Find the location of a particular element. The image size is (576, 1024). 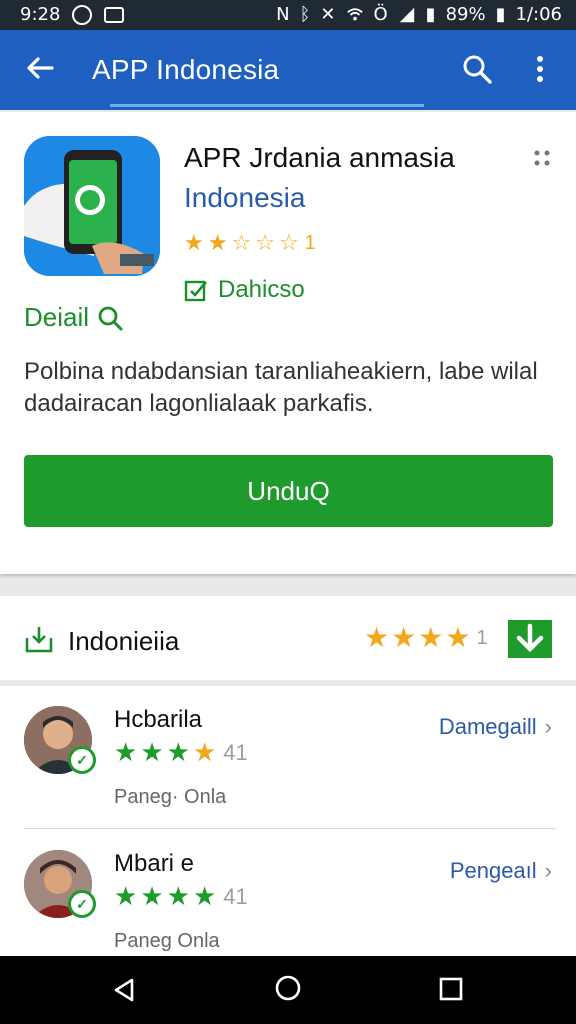

detail-link: Deiail is located at coordinates (73, 317).